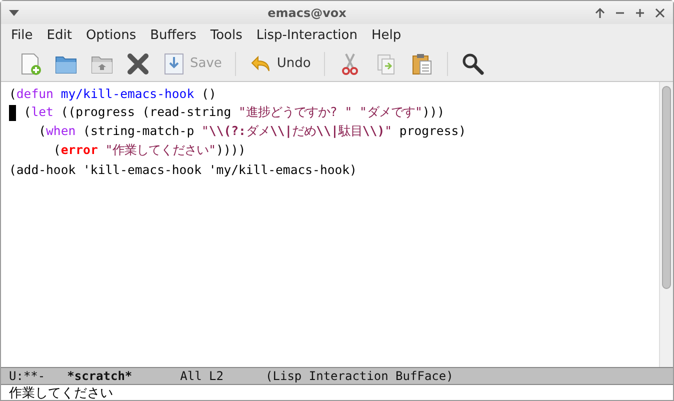  I want to click on menu-item: Lisp-Interaction, so click(307, 35).